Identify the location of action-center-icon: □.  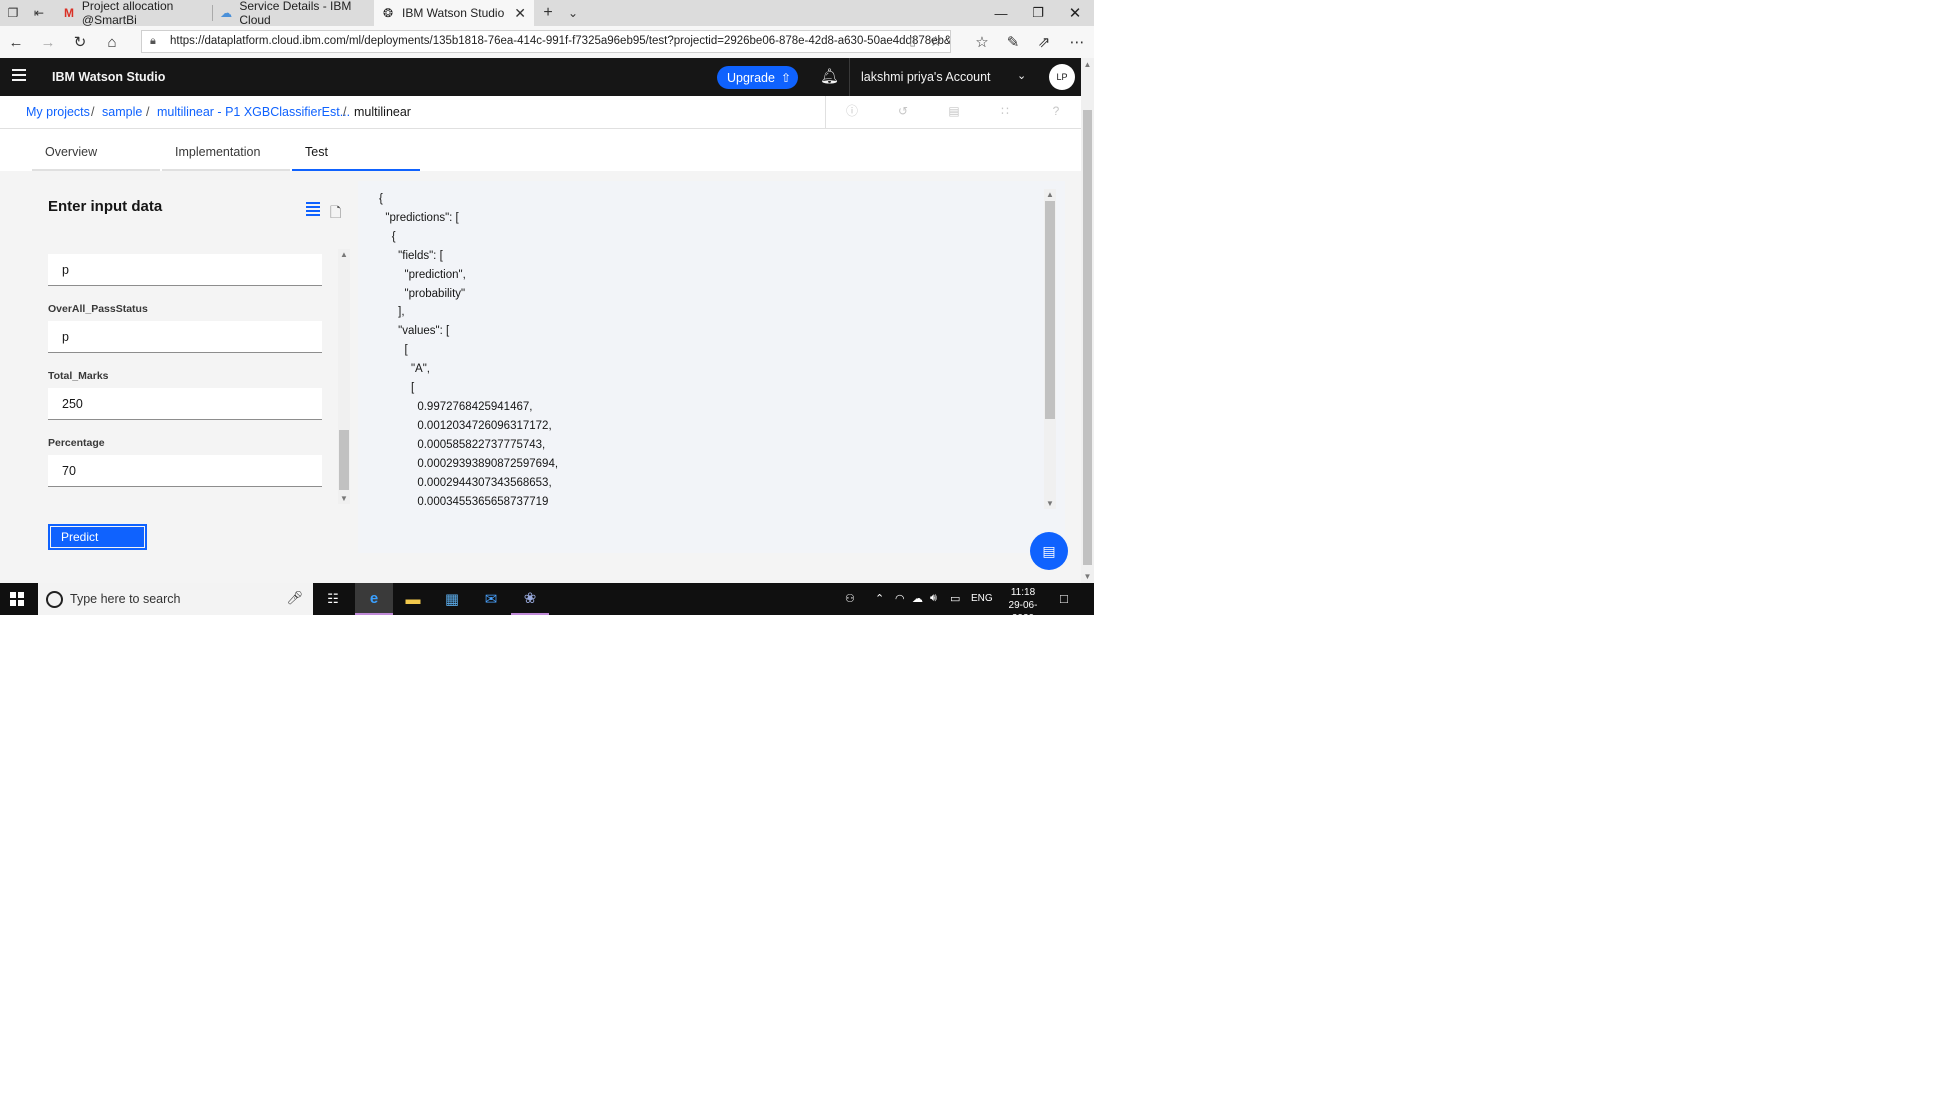
(1064, 598).